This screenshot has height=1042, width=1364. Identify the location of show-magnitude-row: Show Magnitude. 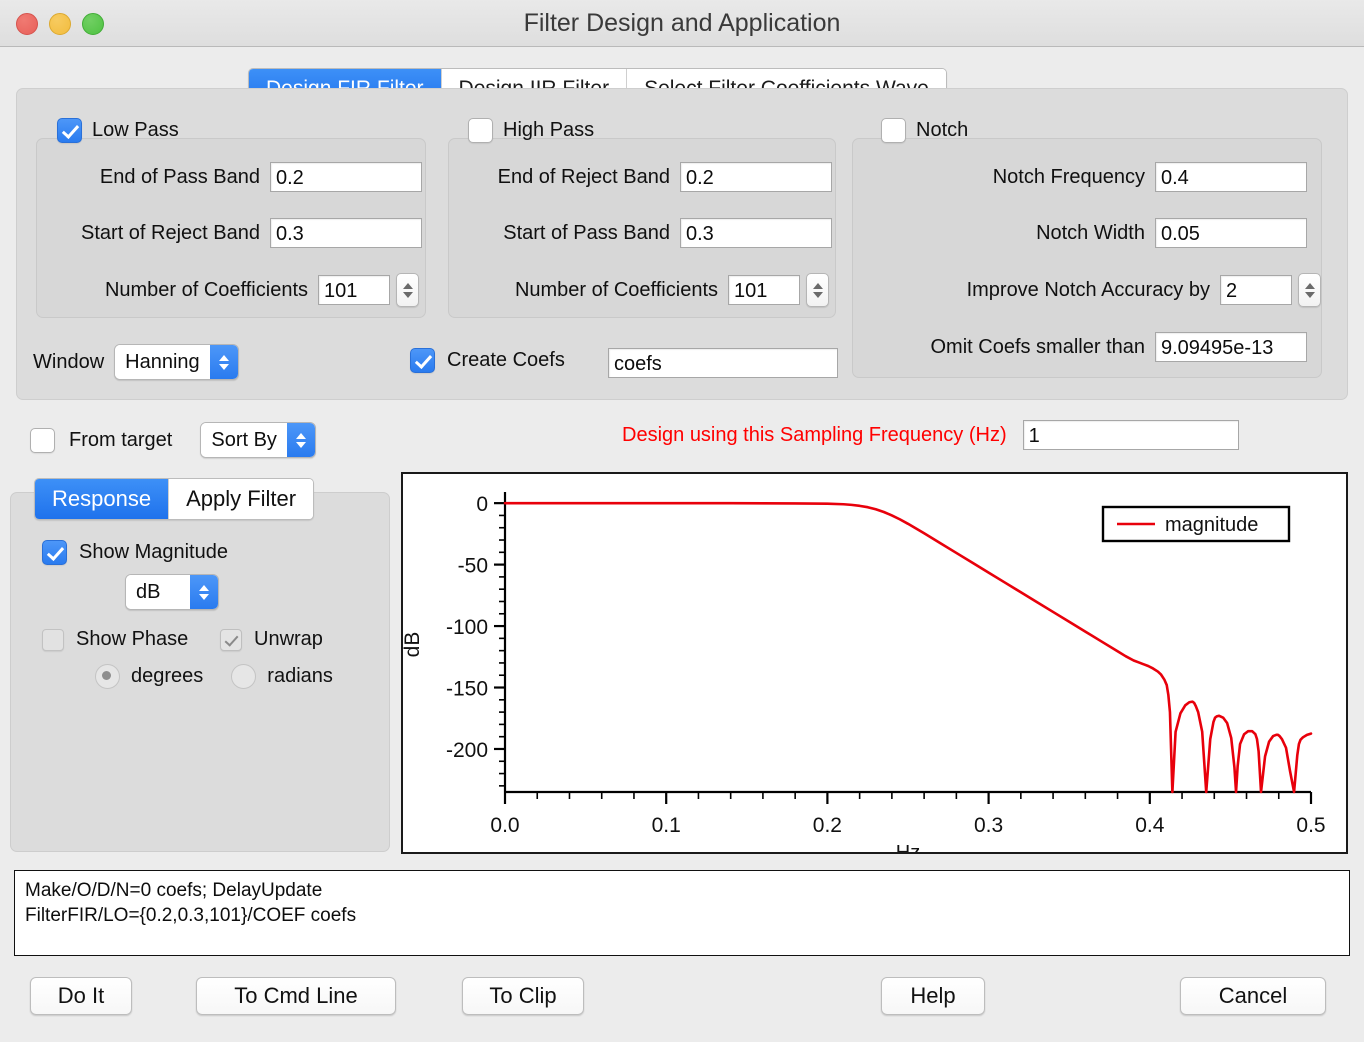
(135, 552).